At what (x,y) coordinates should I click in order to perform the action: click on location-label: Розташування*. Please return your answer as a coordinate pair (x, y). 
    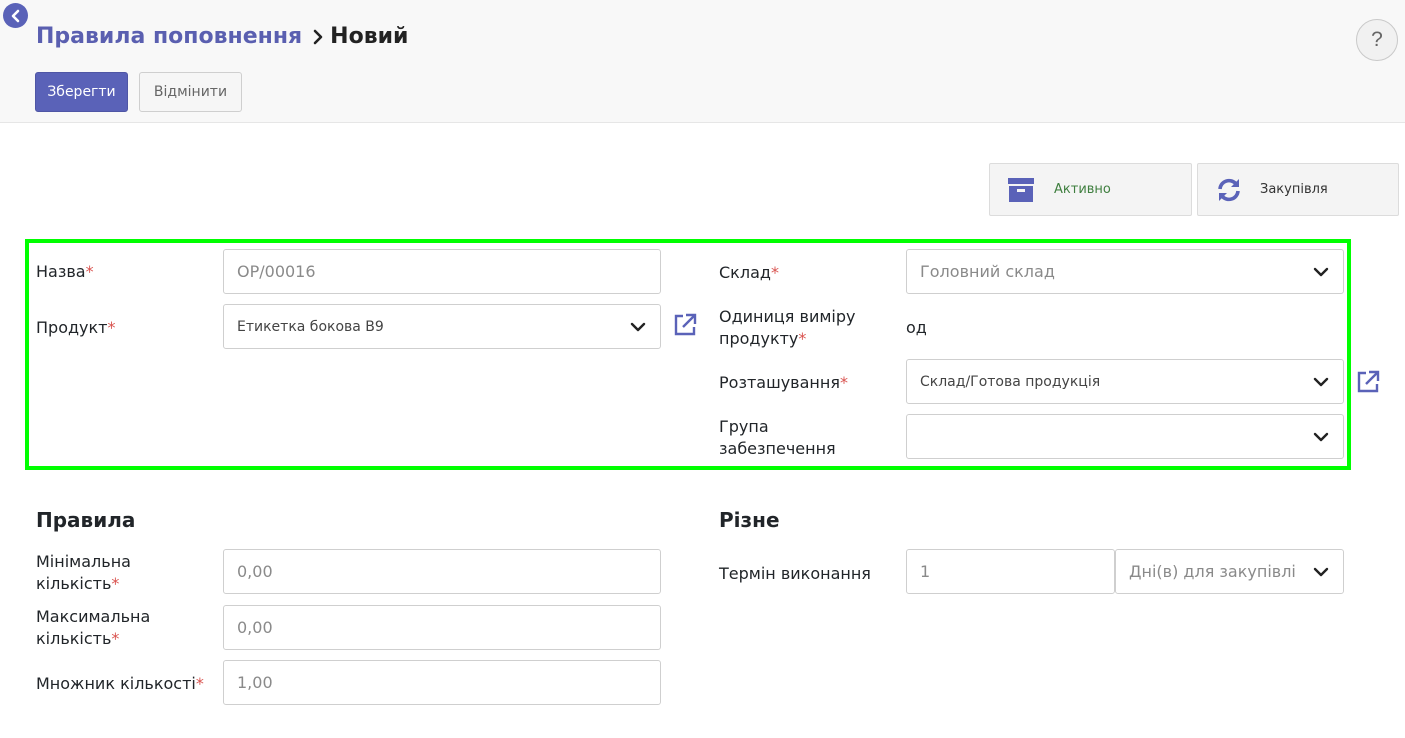
    Looking at the image, I should click on (783, 382).